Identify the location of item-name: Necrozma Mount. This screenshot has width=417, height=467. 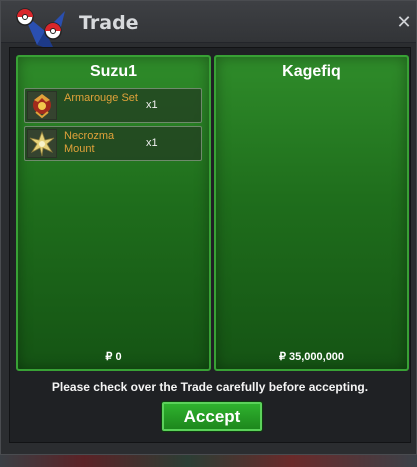
(89, 142).